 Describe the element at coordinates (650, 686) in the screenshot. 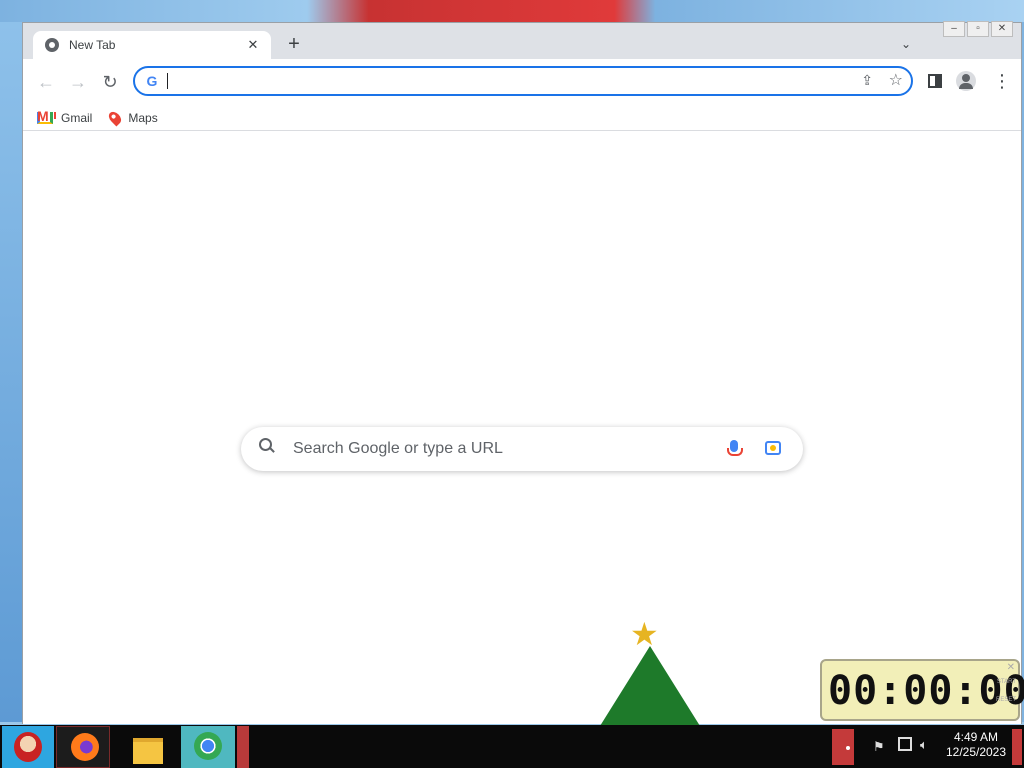

I see `tree-body` at that location.